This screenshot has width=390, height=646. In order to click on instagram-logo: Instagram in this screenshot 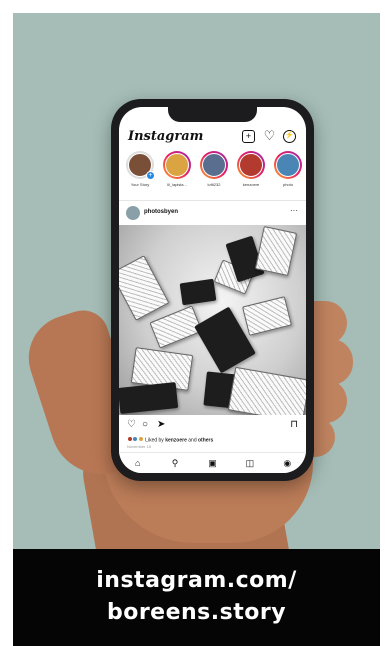, I will do `click(166, 136)`.